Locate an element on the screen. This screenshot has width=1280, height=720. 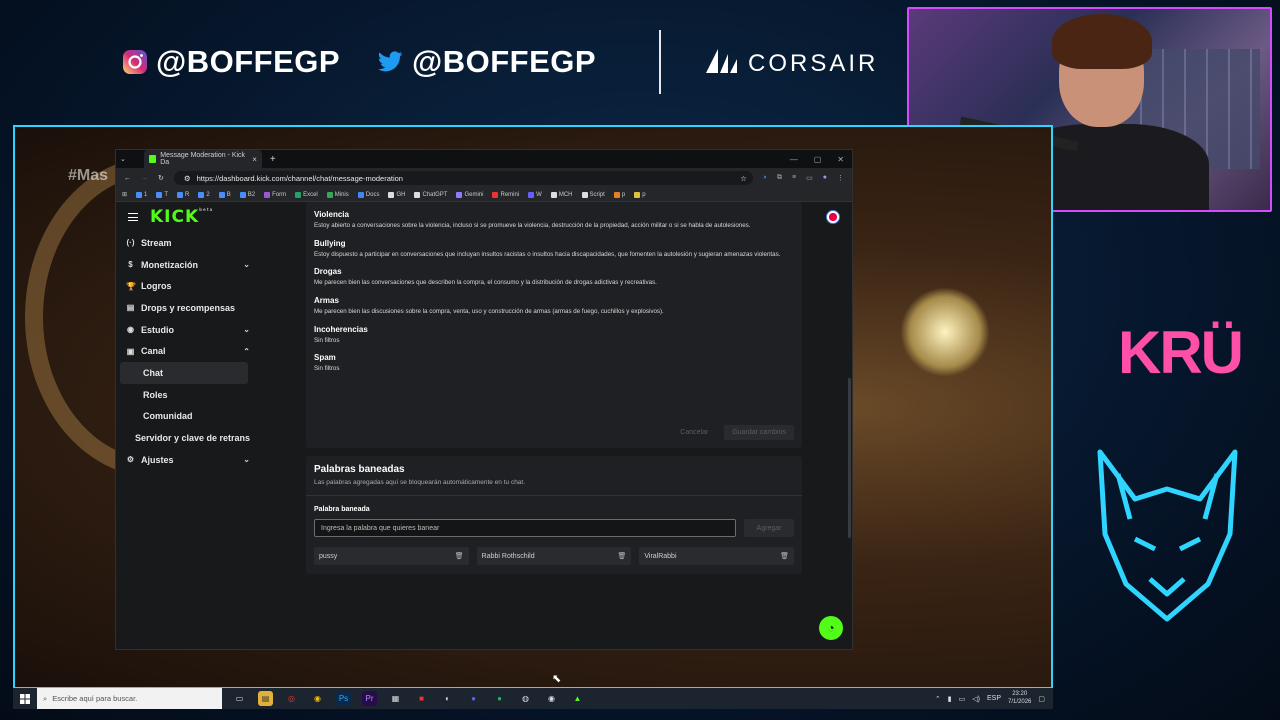
save-changes-button: Guardar cambios is located at coordinates (759, 432).